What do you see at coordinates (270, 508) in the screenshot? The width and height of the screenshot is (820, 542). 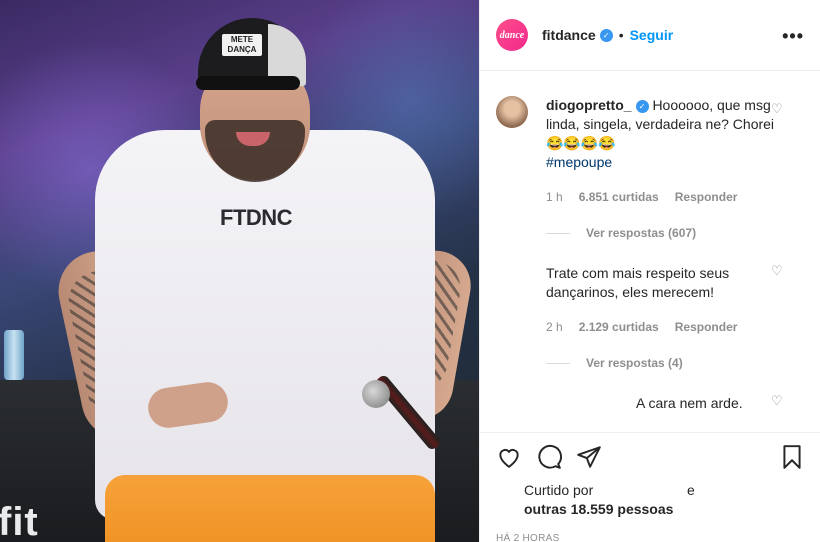 I see `orange-shorts` at bounding box center [270, 508].